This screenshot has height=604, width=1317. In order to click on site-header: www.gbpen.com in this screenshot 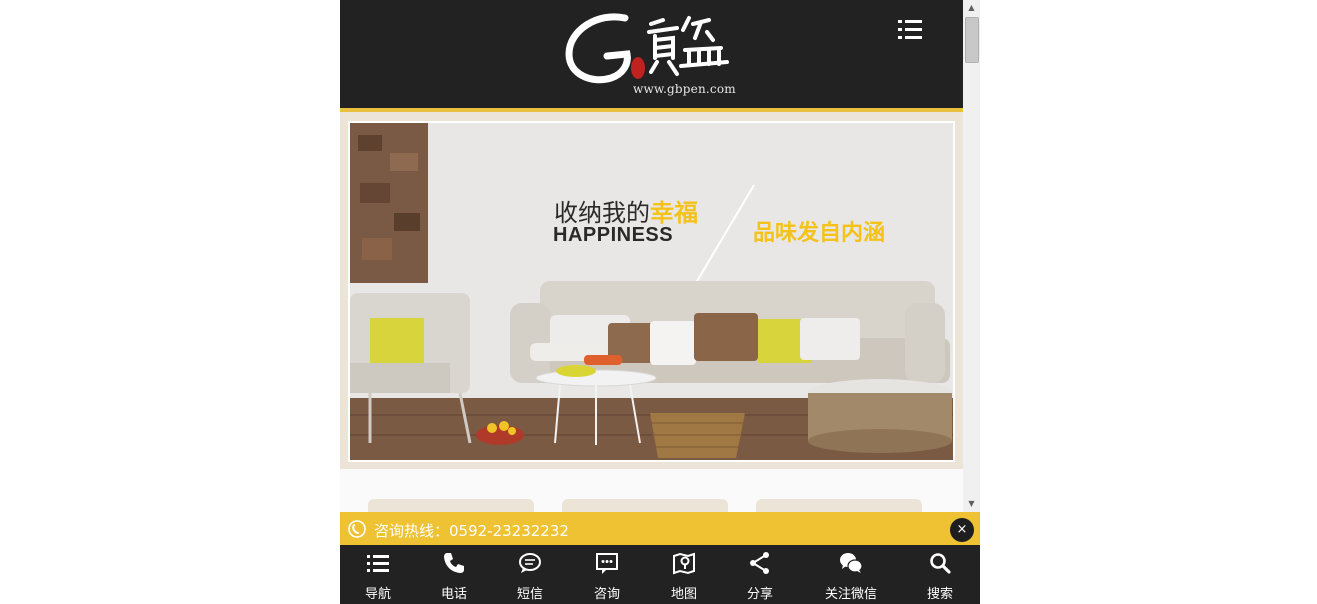, I will do `click(651, 56)`.